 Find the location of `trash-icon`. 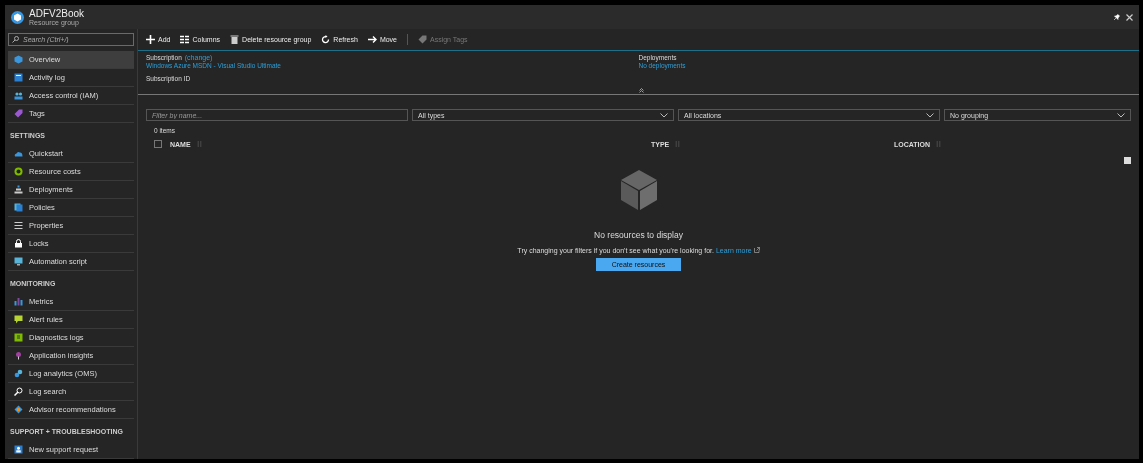

trash-icon is located at coordinates (235, 39).